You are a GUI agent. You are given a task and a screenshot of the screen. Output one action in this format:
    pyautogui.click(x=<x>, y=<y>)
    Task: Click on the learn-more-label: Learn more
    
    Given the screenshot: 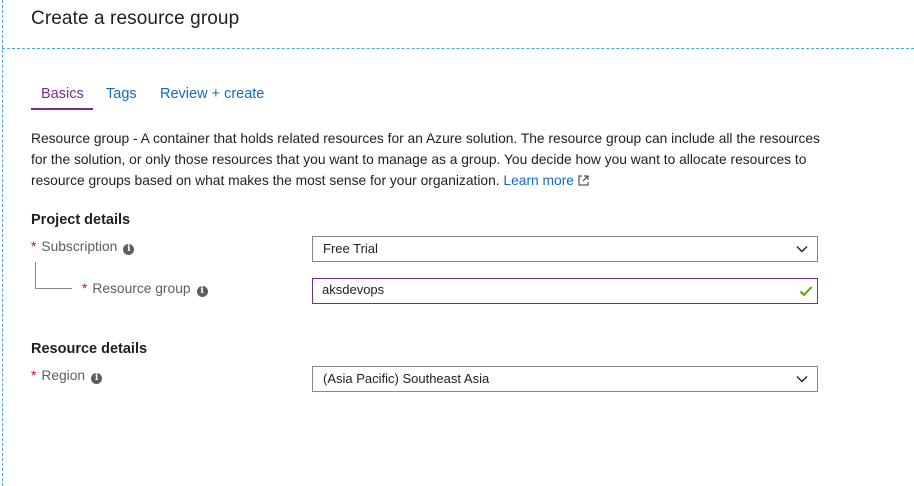 What is the action you would take?
    pyautogui.click(x=538, y=180)
    